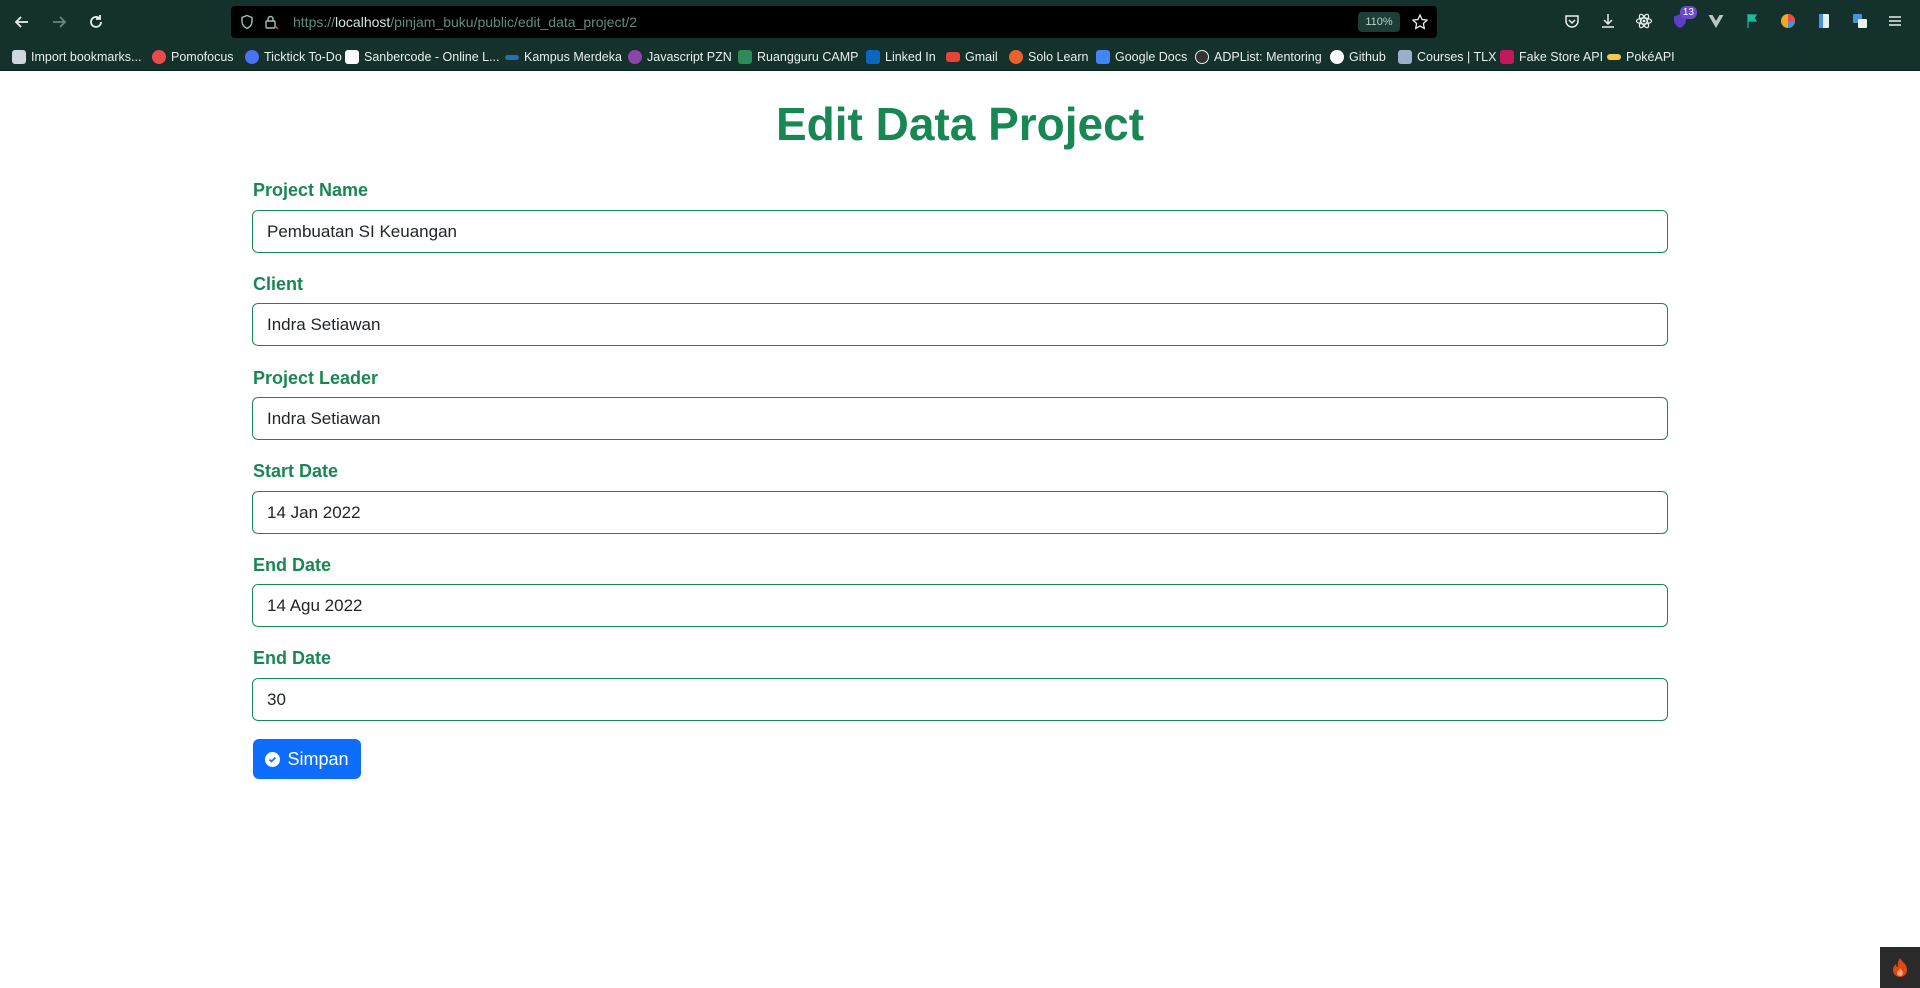  What do you see at coordinates (1900, 967) in the screenshot?
I see `codeigniter-debug-toolbar-icon` at bounding box center [1900, 967].